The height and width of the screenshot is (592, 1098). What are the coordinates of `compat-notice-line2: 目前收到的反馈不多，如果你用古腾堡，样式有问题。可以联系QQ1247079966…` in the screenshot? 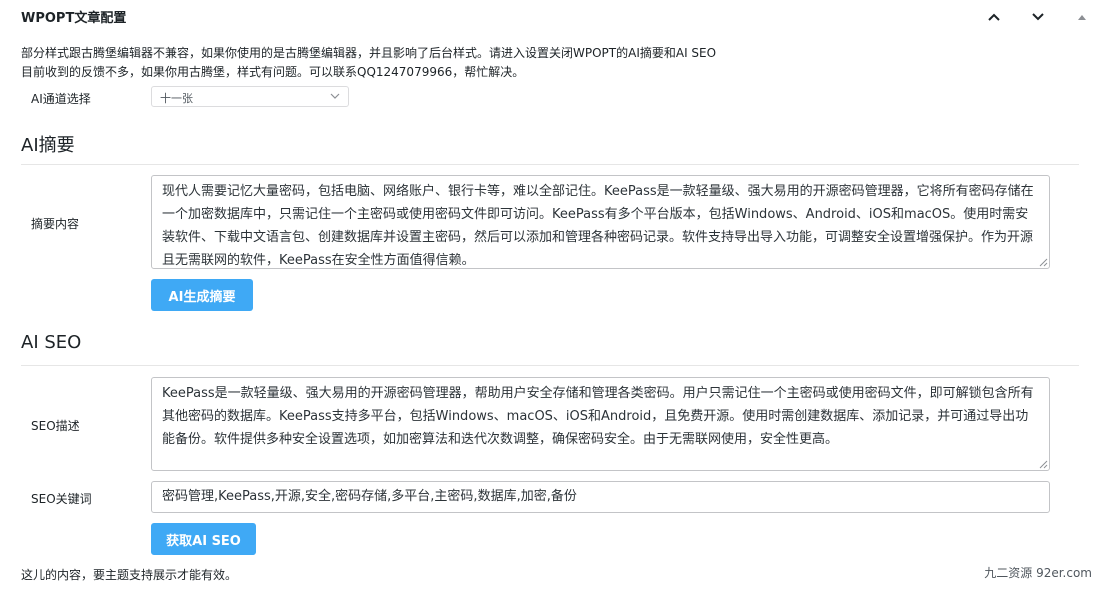 It's located at (273, 72).